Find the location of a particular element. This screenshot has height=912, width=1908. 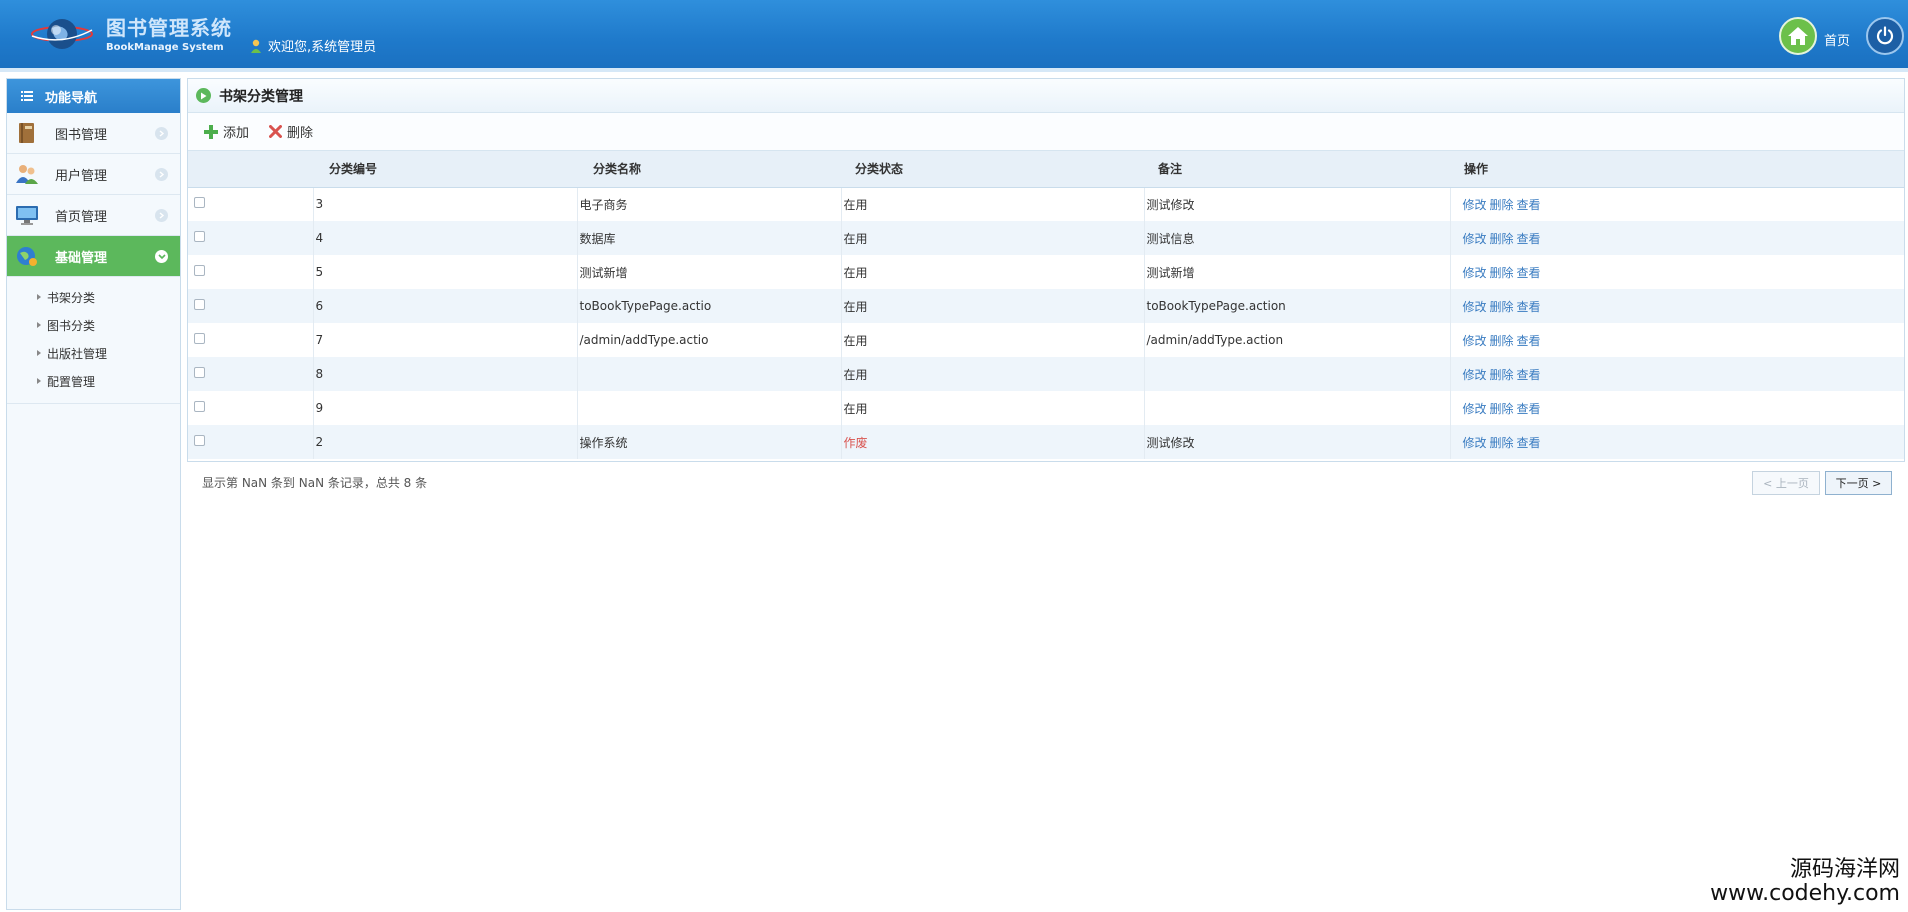

submenu-item-config: 配置管理 is located at coordinates (93, 381).